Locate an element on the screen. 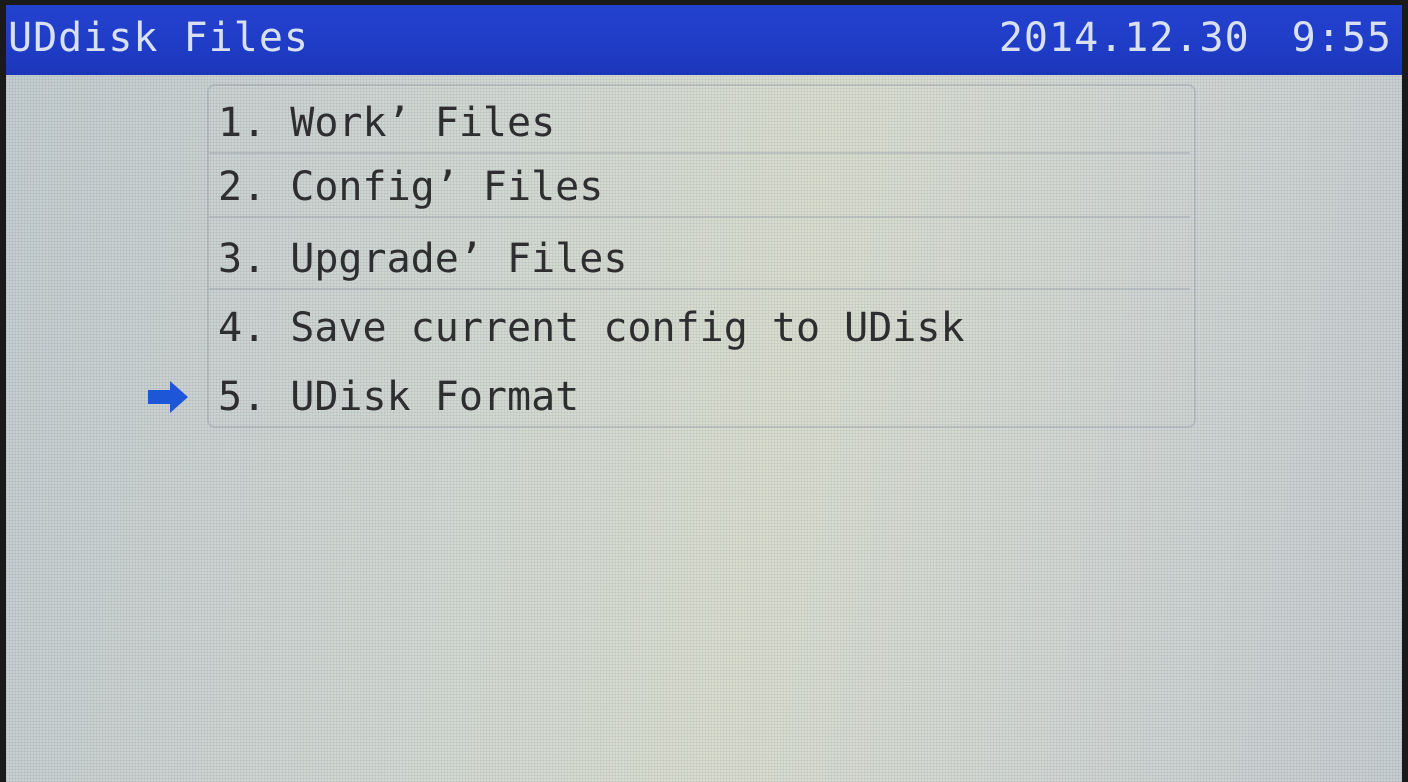  title-bar: UDdisk Files 2014.12.30 9:55 is located at coordinates (704, 40).